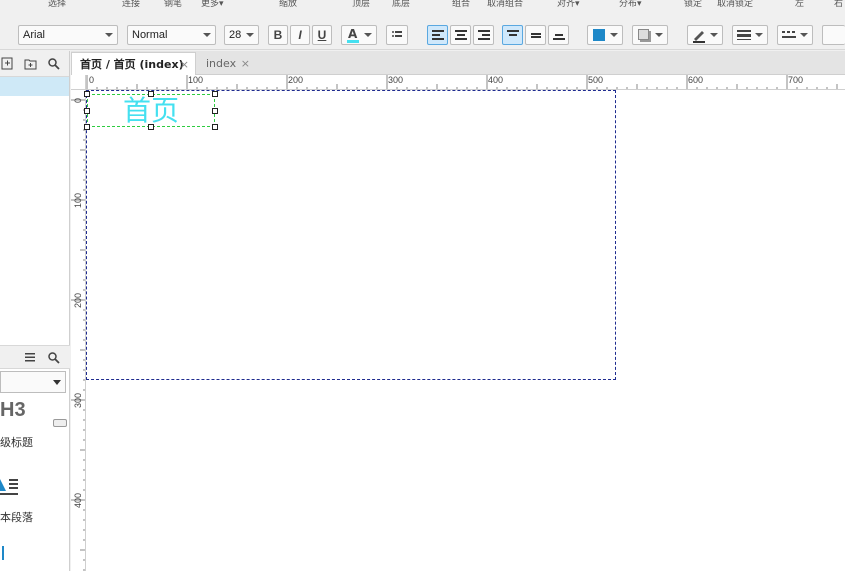  I want to click on library-paragraph-label: 本段落, so click(16, 517).